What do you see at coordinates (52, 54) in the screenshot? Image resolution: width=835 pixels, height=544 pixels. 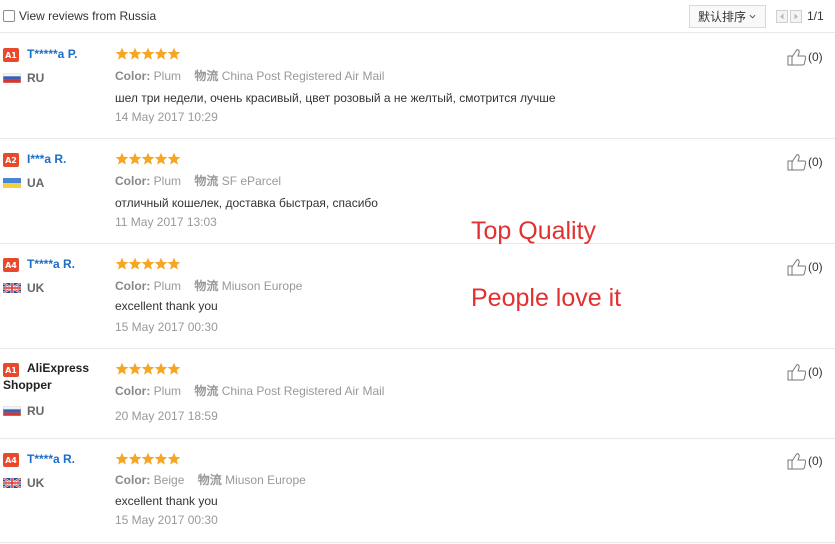 I see `reviewer-name: T*****a P.` at bounding box center [52, 54].